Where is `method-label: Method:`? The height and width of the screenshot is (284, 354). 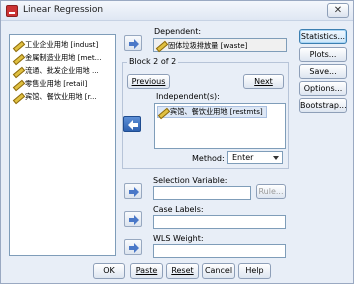
method-label: Method: is located at coordinates (208, 158).